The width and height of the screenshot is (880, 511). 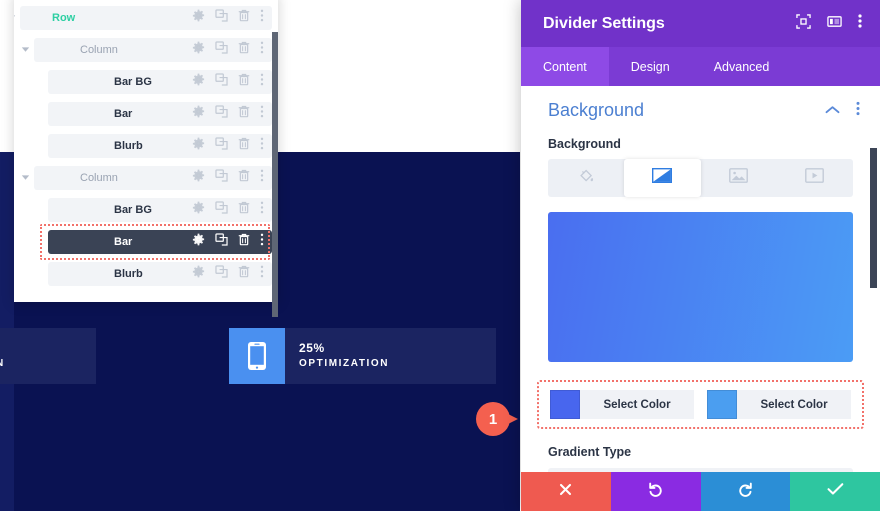 What do you see at coordinates (655, 491) in the screenshot?
I see `undo-button` at bounding box center [655, 491].